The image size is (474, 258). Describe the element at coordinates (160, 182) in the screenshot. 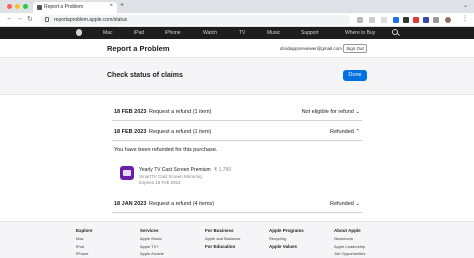

I see `app-expiry: Expires 18 Feb 2023` at that location.